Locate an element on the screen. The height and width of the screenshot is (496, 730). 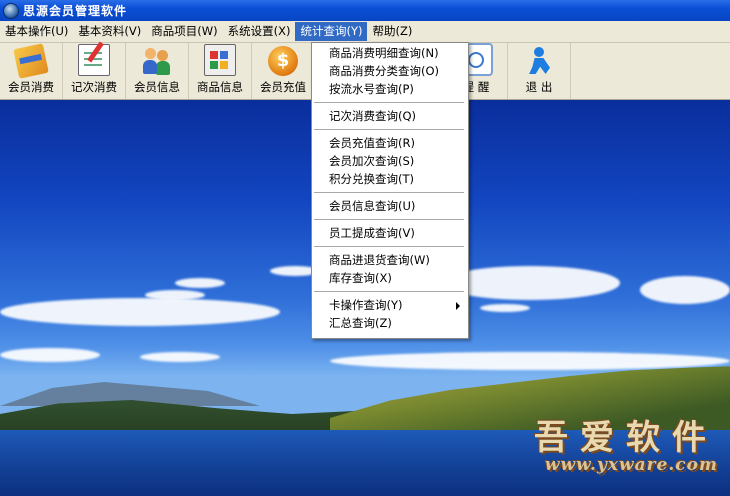
menu-basic-data: 基本资料(V) is located at coordinates (109, 31).